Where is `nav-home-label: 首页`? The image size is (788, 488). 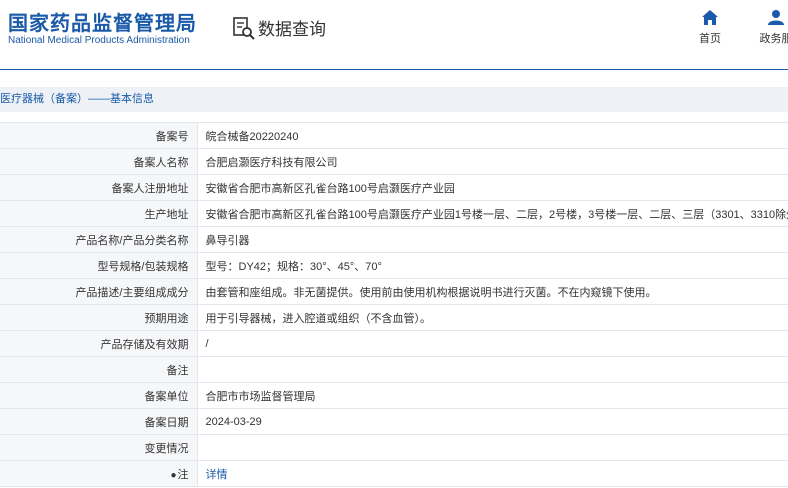
nav-home-label: 首页 is located at coordinates (710, 39).